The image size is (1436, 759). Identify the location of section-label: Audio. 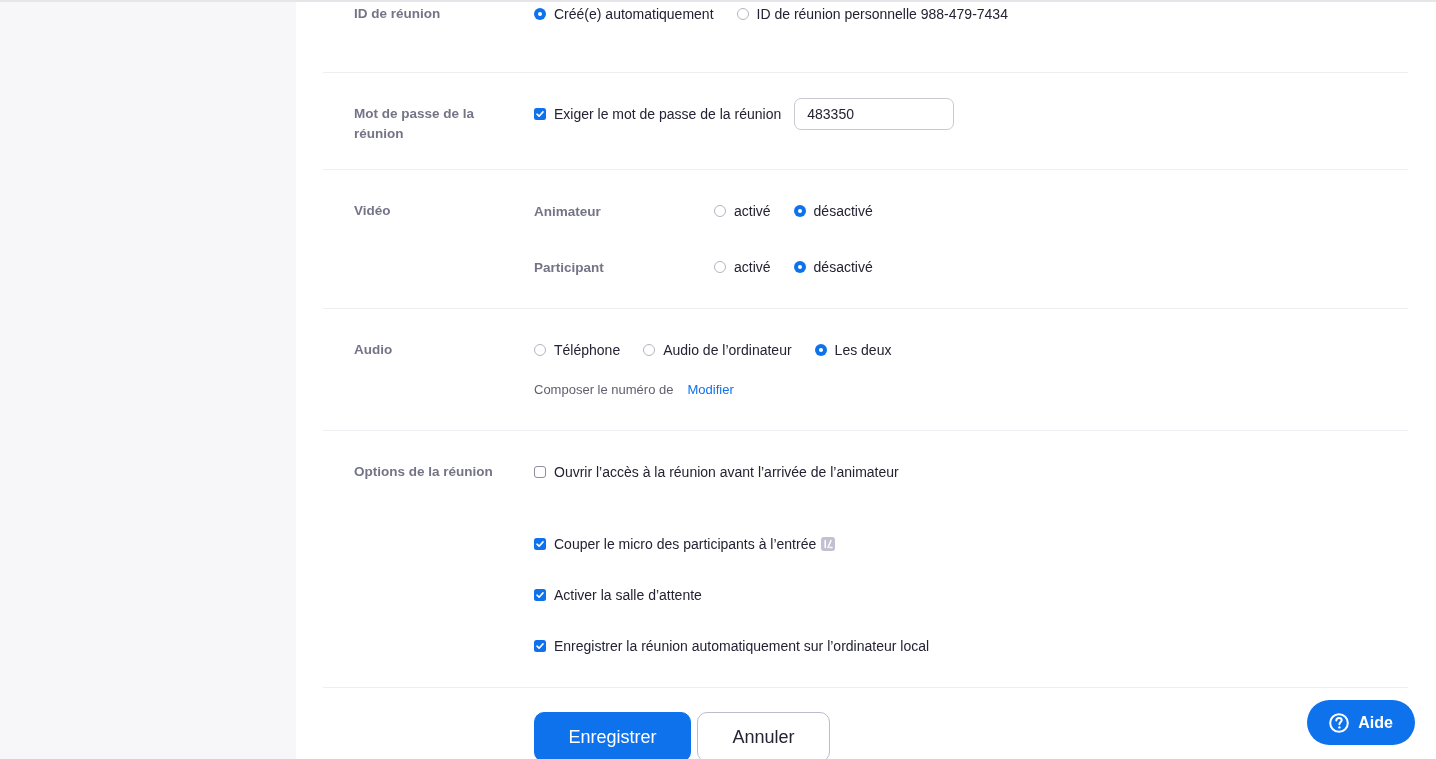
(373, 350).